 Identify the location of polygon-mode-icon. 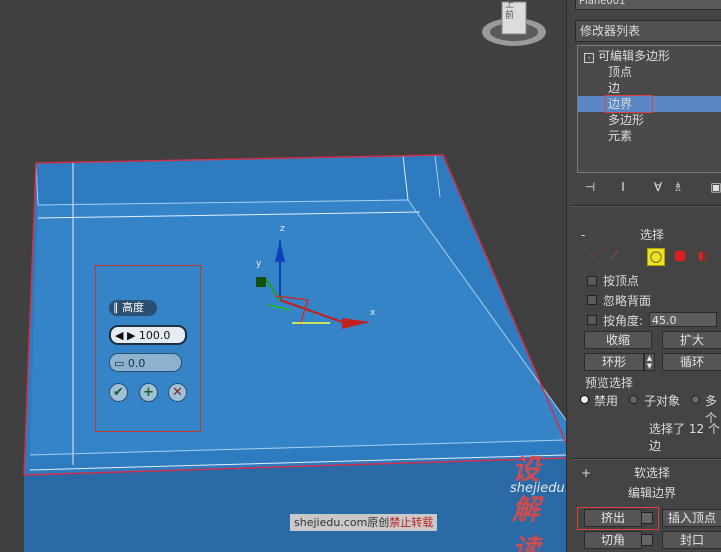
(680, 257).